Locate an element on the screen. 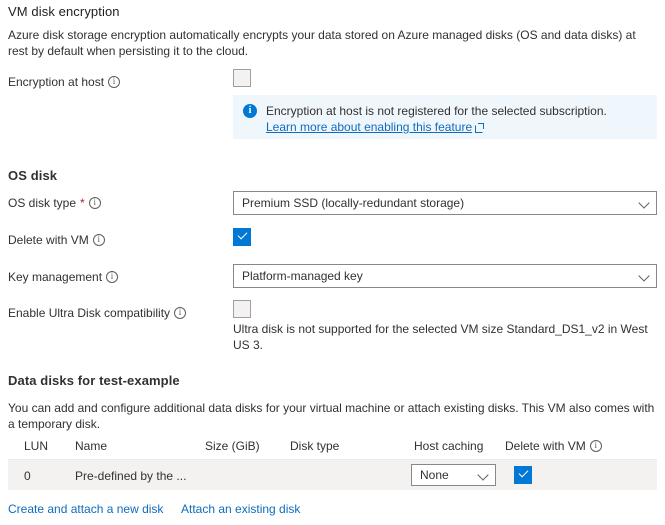  cell-lun: 0 is located at coordinates (27, 476).